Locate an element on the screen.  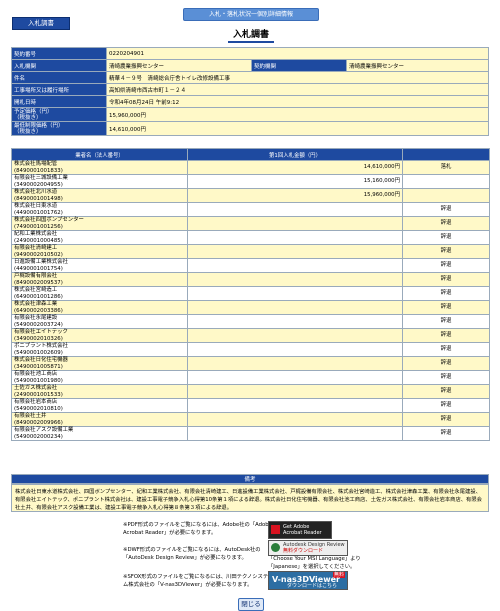
corporate-number: (6490002003386) is located at coordinates (38, 310).